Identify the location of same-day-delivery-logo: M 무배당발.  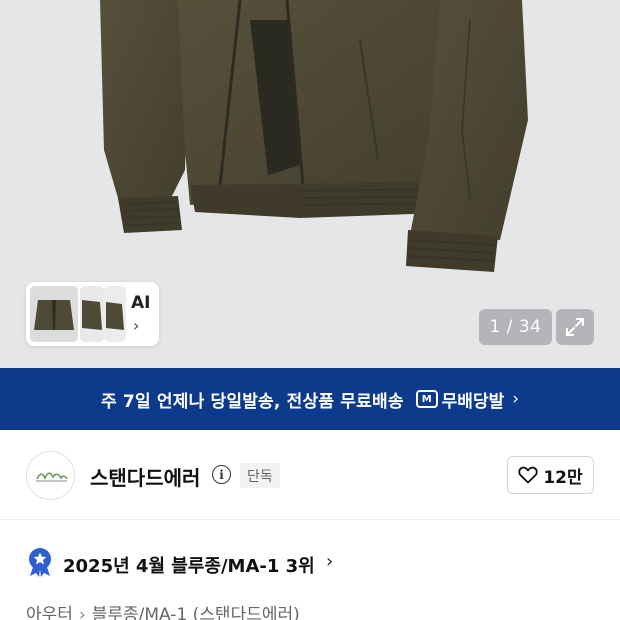
(460, 399).